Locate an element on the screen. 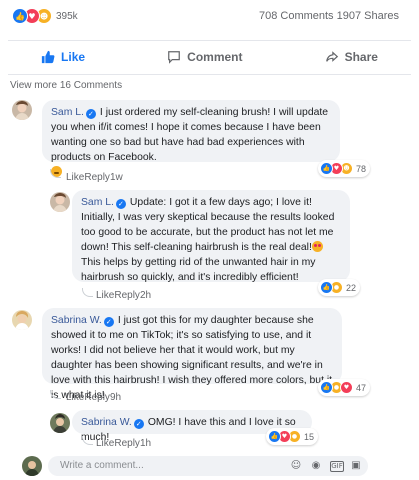 This screenshot has width=419, height=480. comment-time: 1w is located at coordinates (116, 177).